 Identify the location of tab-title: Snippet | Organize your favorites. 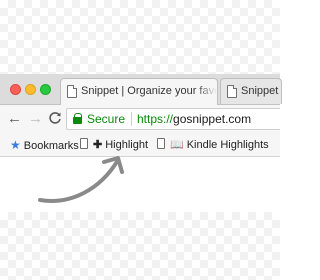
(149, 91).